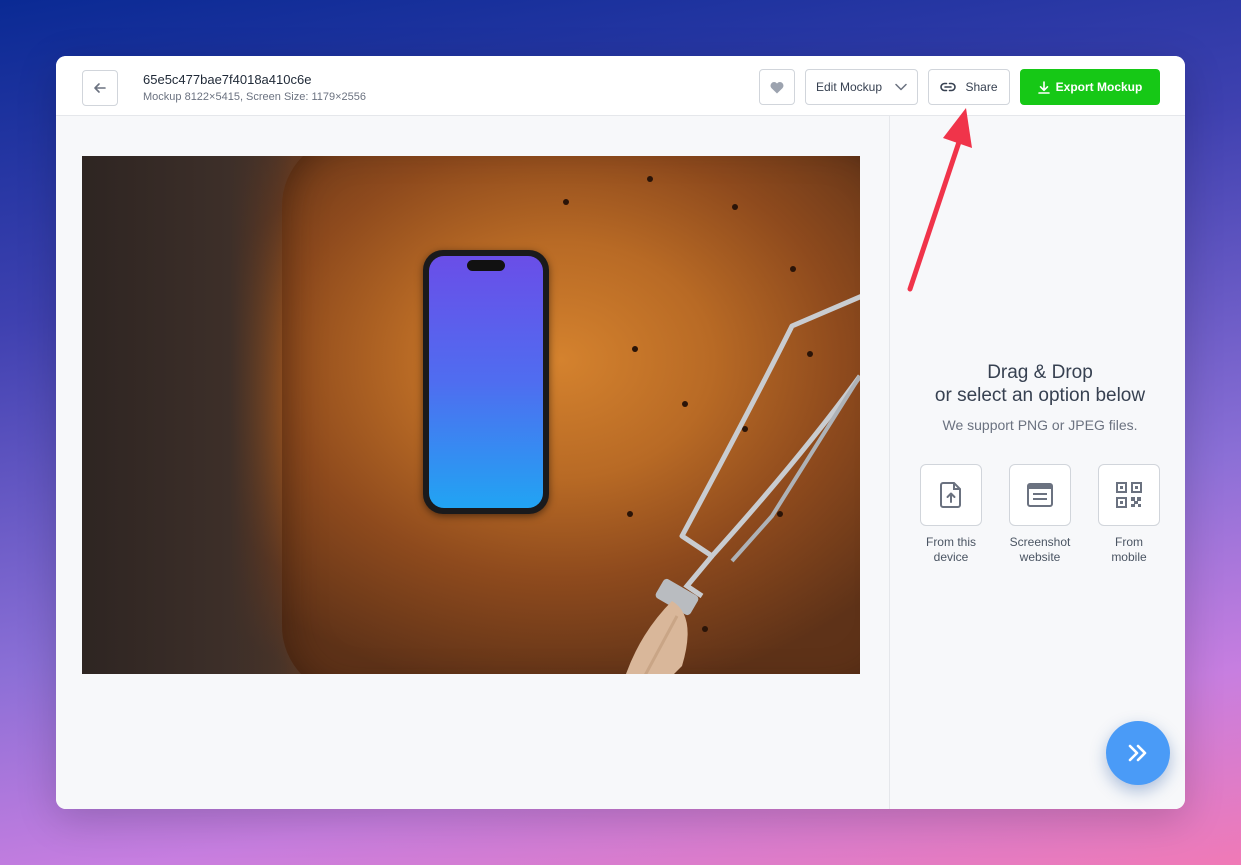 The width and height of the screenshot is (1241, 865). Describe the element at coordinates (1043, 87) in the screenshot. I see `download-icon` at that location.